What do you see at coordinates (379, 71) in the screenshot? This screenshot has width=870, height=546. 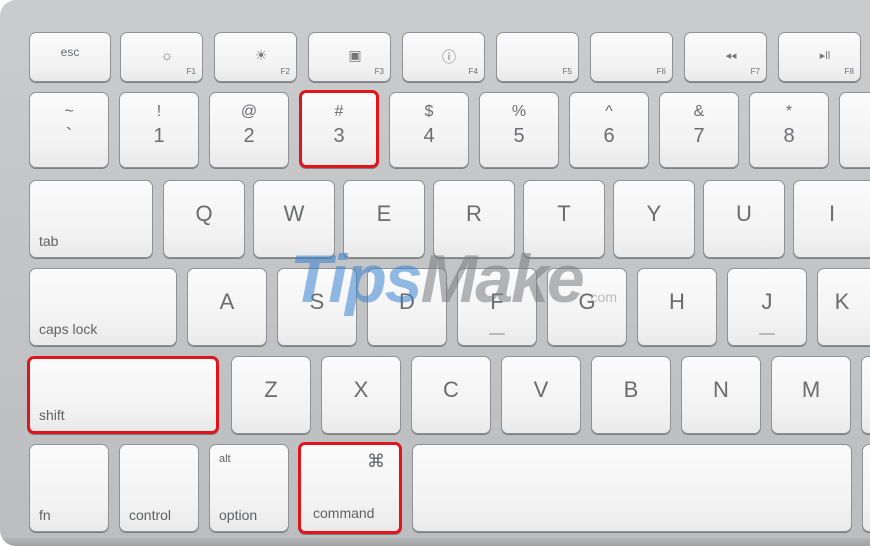 I see `key-f3-label: F3` at bounding box center [379, 71].